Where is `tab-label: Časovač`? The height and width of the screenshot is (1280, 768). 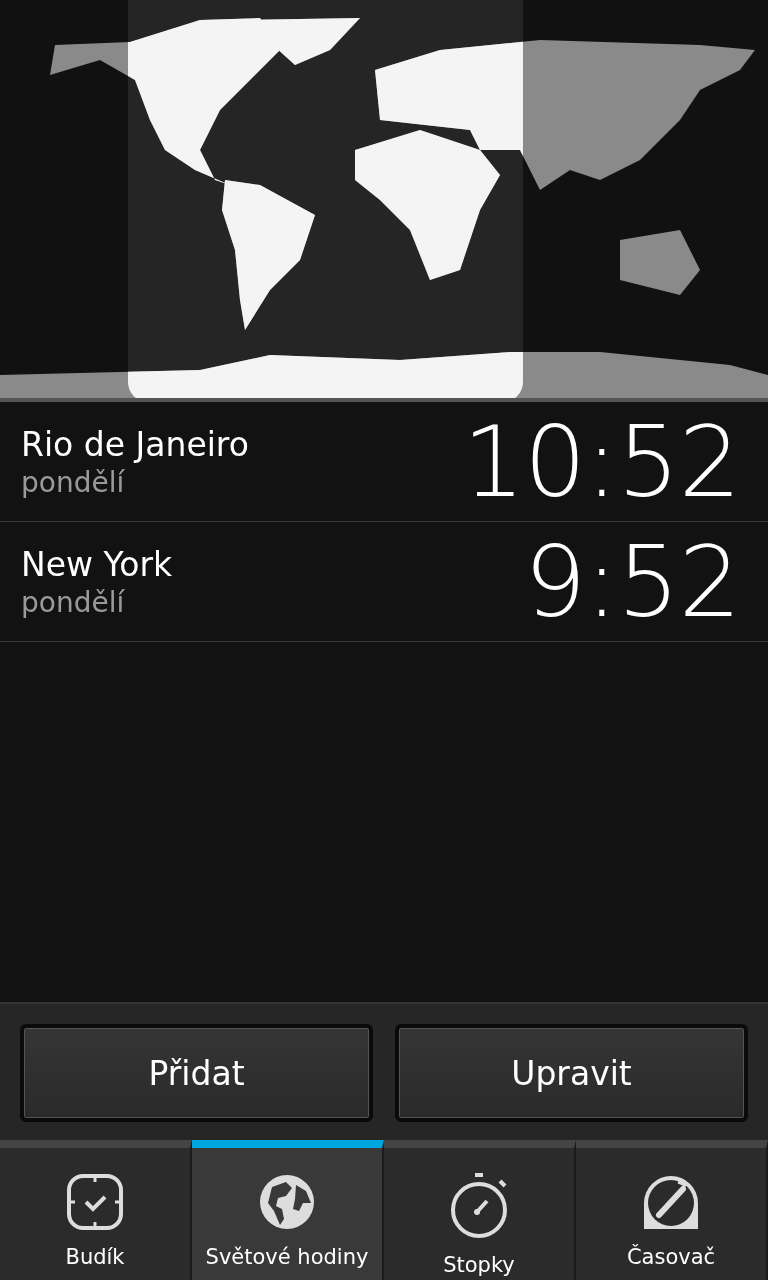 tab-label: Časovač is located at coordinates (671, 1257).